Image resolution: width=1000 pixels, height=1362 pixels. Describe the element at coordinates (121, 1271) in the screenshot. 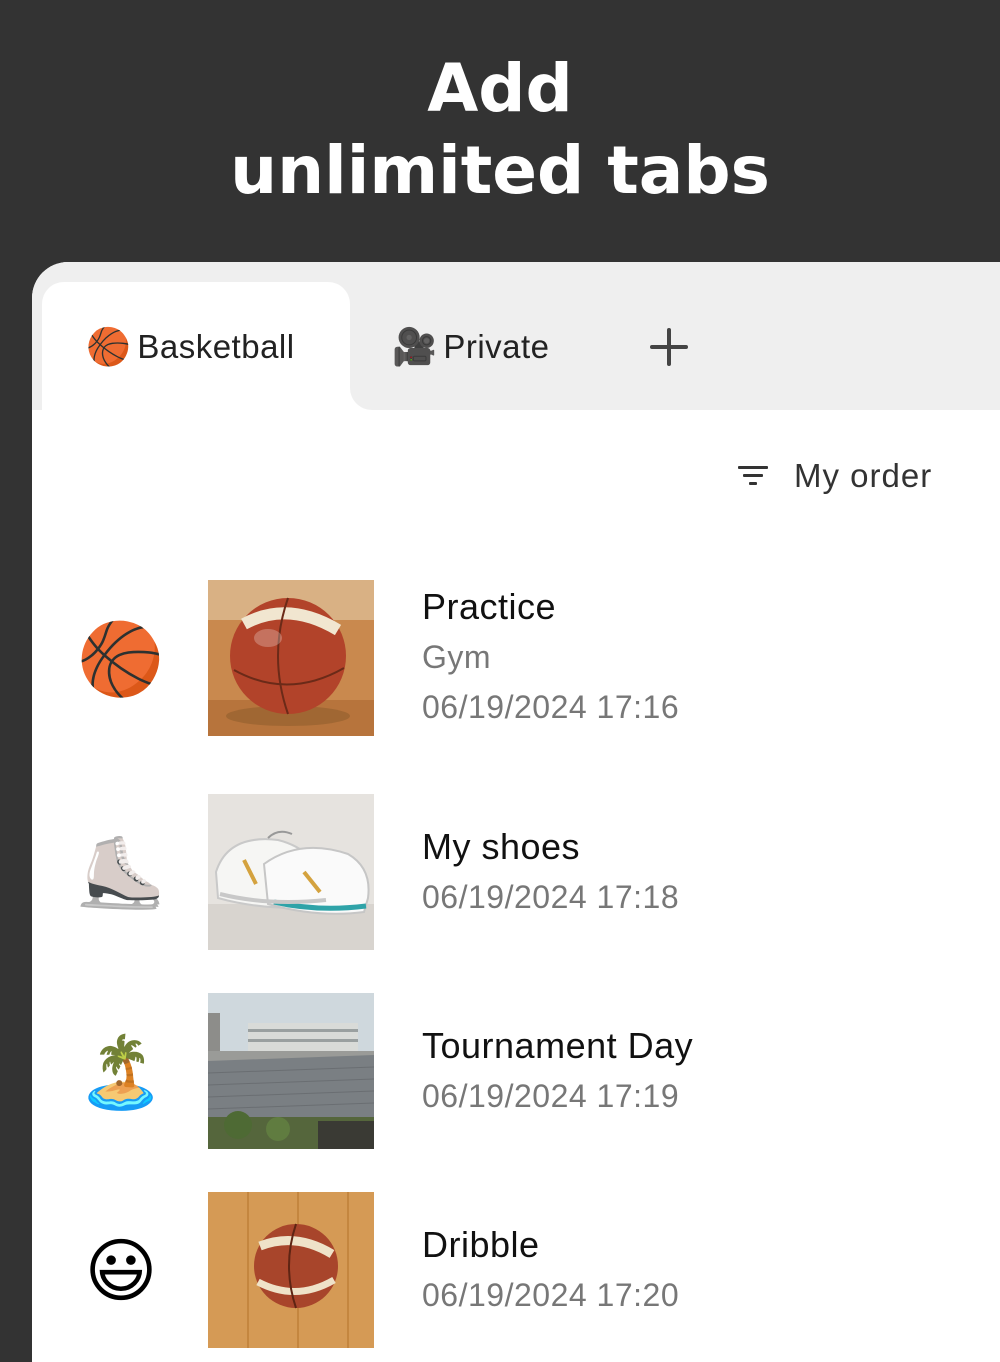

I see `smiley-face-icon: 😃` at that location.